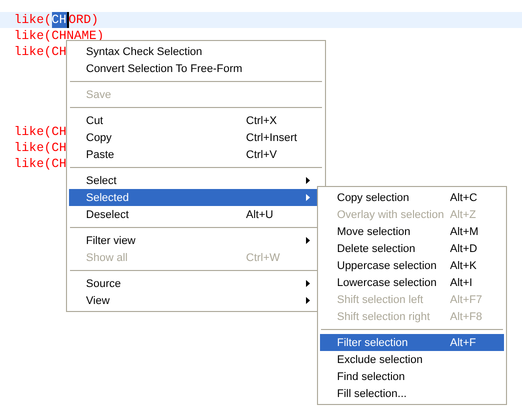  Describe the element at coordinates (196, 120) in the screenshot. I see `menu-item: Cut Ctrl+X` at that location.